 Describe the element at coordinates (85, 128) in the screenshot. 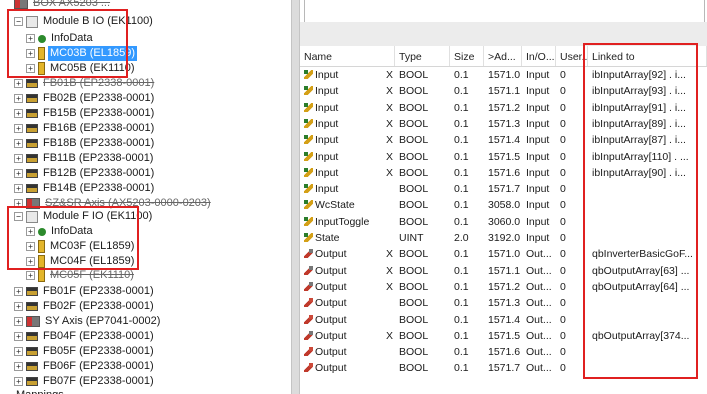

I see `tree-item: + FB16B (EP2338-0001)` at that location.